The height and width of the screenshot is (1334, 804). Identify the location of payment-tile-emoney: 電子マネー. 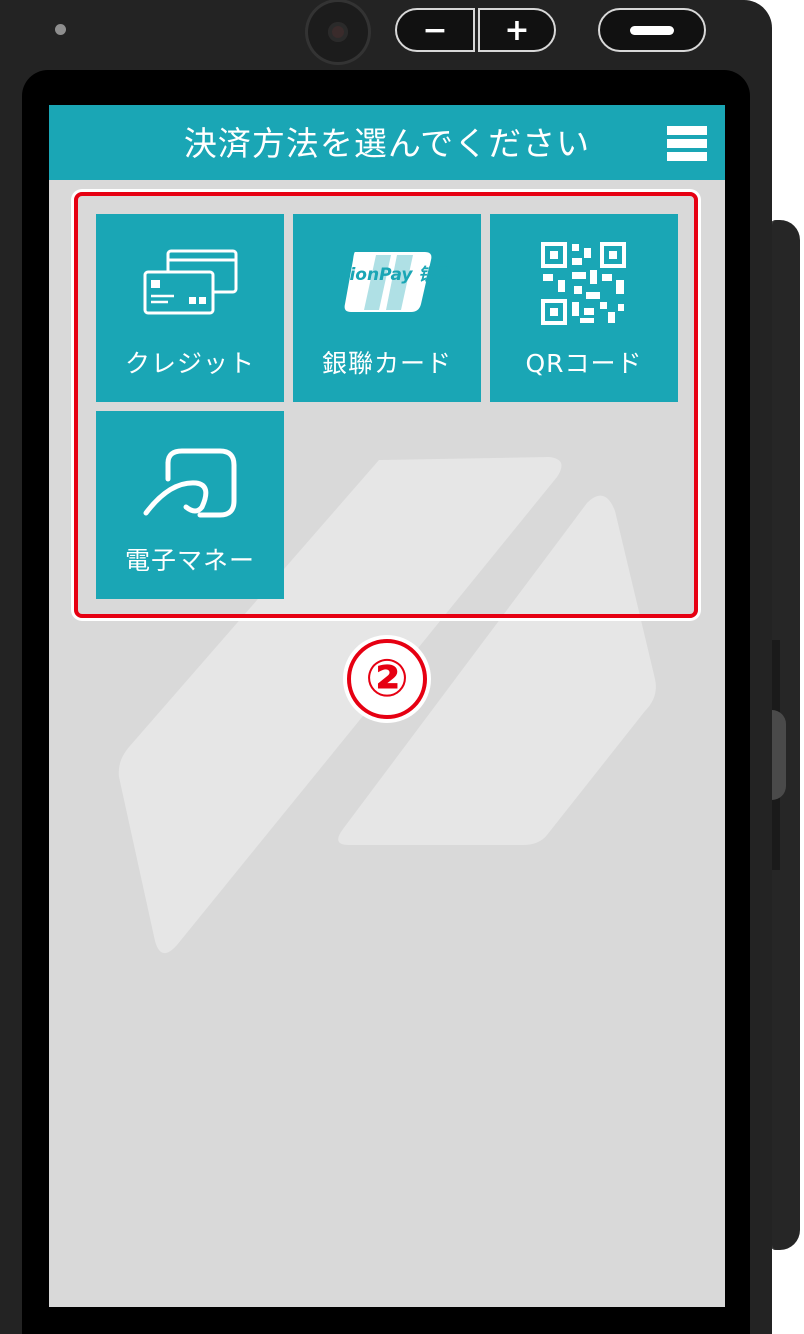
(190, 505).